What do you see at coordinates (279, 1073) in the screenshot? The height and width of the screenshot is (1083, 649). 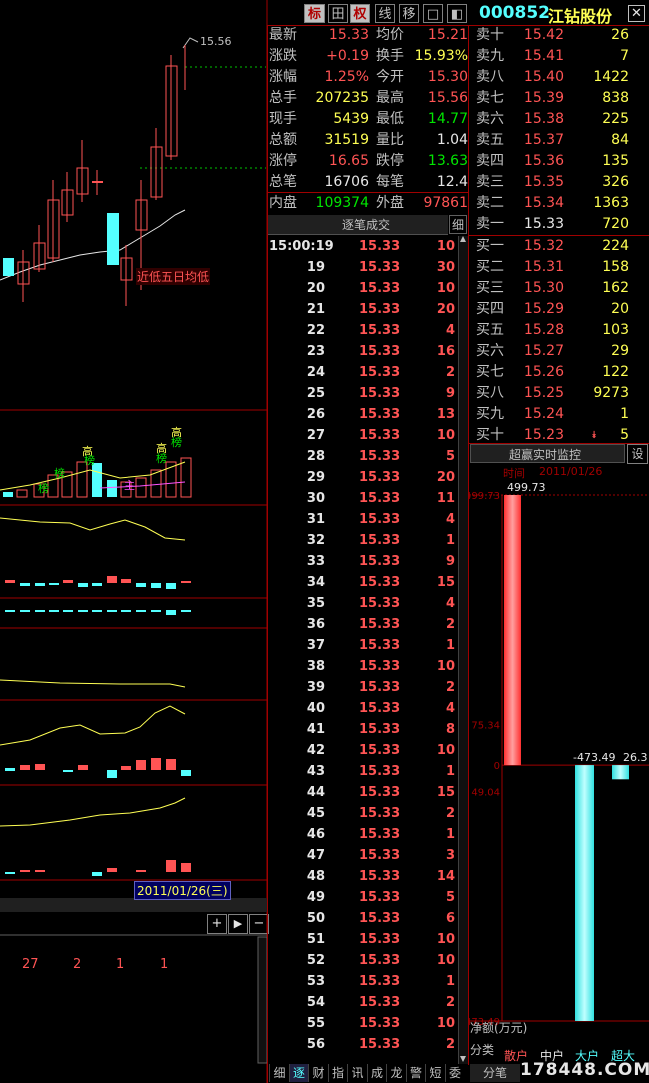 I see `bottom-tab: 细` at bounding box center [279, 1073].